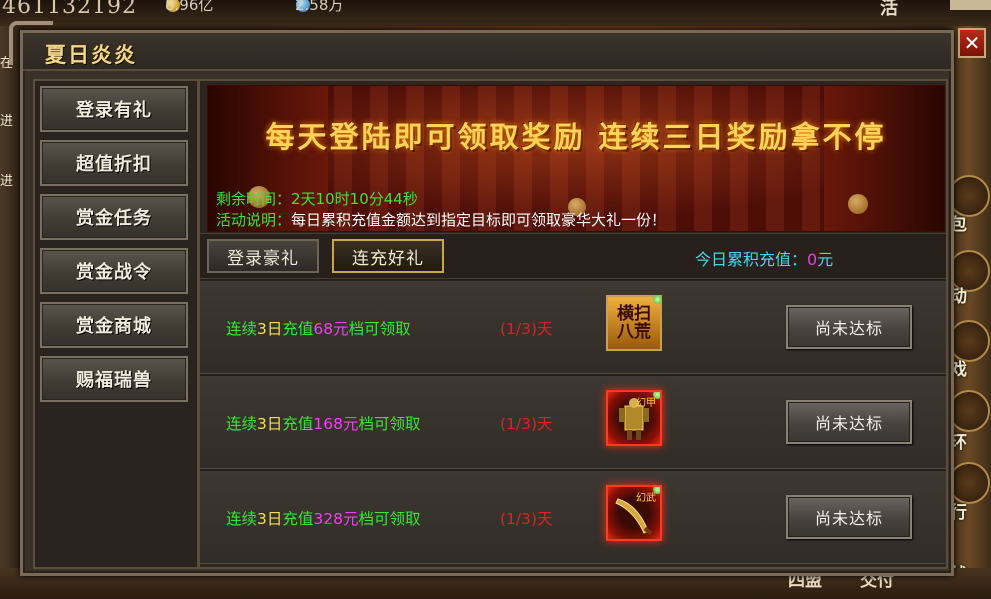 The height and width of the screenshot is (599, 991). What do you see at coordinates (573, 256) in the screenshot?
I see `tab-bar: 登录豪礼 连充好礼 今日累积充值：0元` at bounding box center [573, 256].